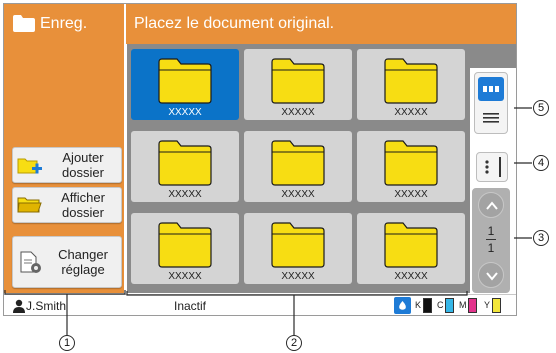  What do you see at coordinates (67, 343) in the screenshot?
I see `callout-1: 1` at bounding box center [67, 343].